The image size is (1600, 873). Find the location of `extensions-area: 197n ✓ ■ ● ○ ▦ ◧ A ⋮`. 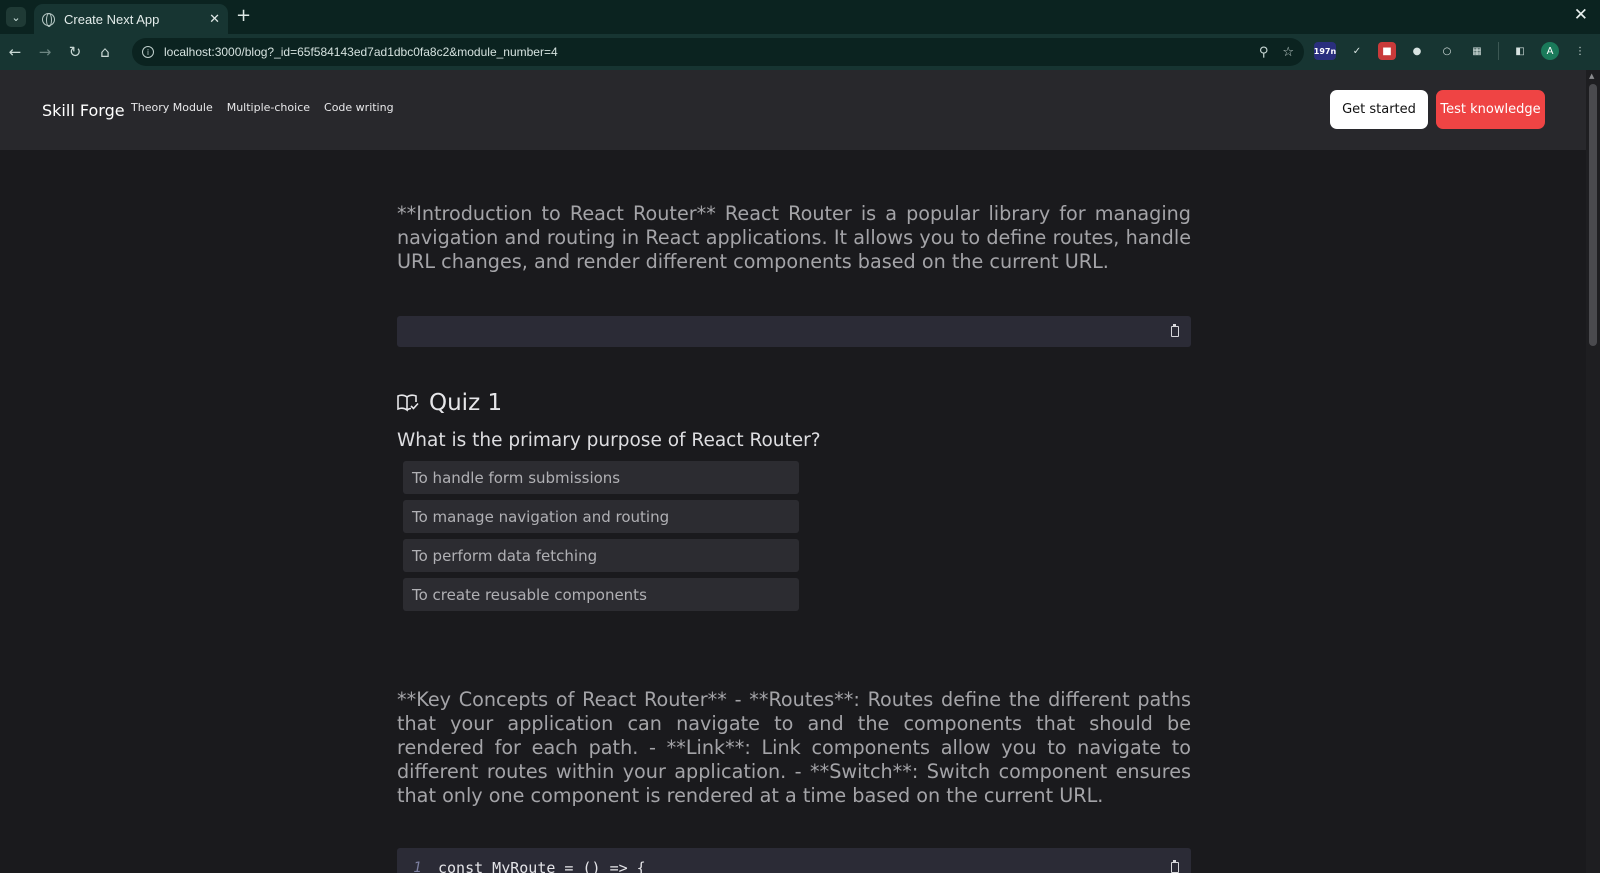

extensions-area: 197n ✓ ■ ● ○ ▦ ◧ A ⋮ is located at coordinates (1451, 51).